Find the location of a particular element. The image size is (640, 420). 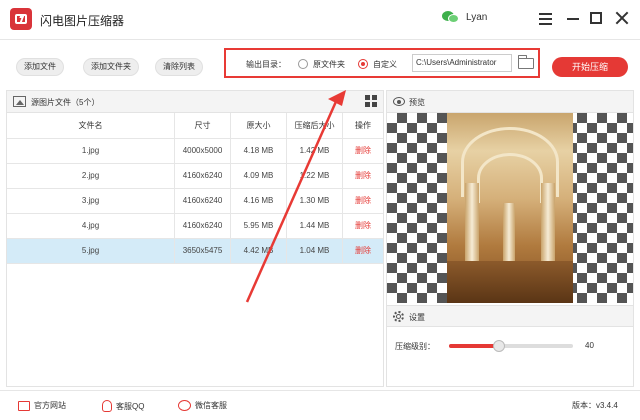

output-directory-group: 输出目录： 原文件夹 自定义 C:\Users\Administrator is located at coordinates (382, 63).